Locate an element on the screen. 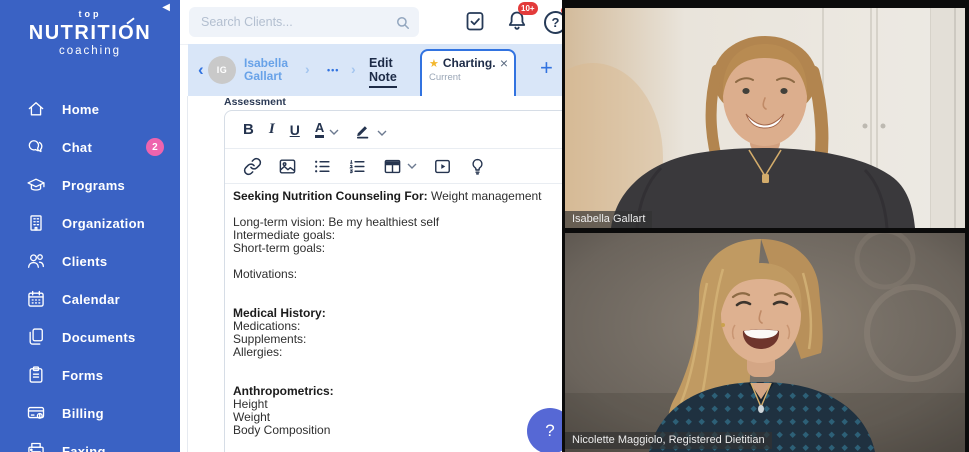  logo-top-text: top is located at coordinates (90, 14).